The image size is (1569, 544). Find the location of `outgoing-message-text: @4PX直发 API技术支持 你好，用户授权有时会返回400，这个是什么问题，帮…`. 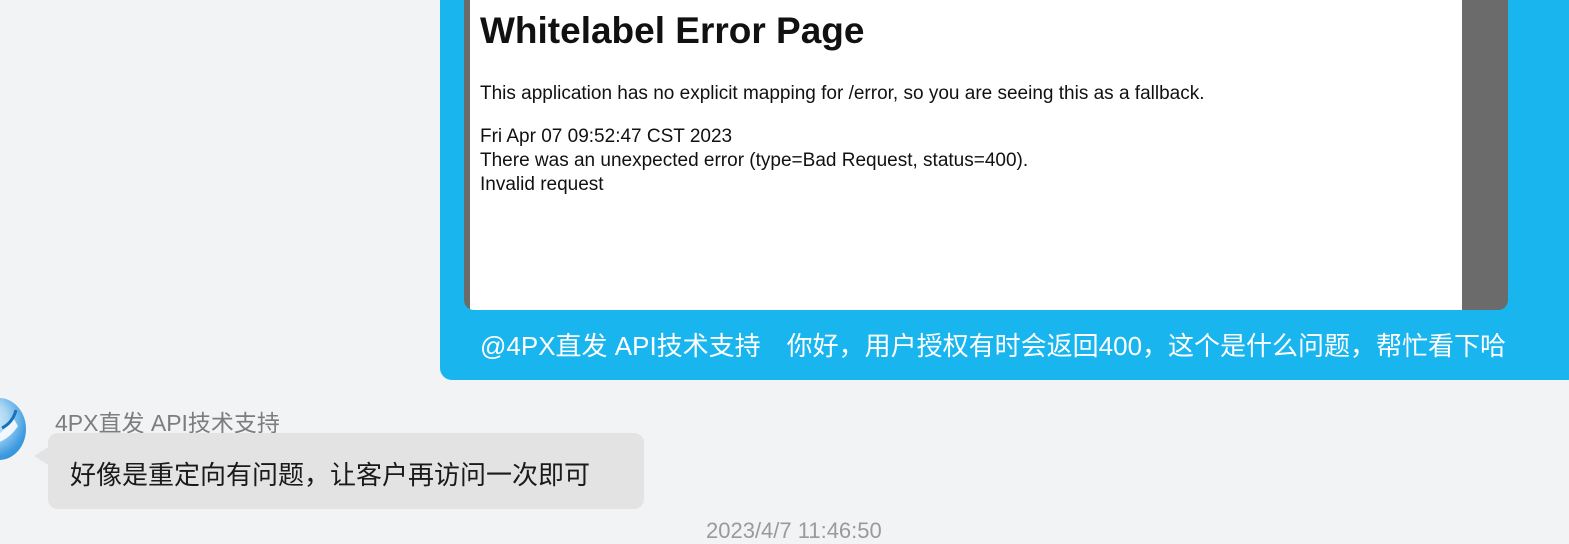

outgoing-message-text: @4PX直发 API技术支持 你好，用户授权有时会返回400，这个是什么问题，帮… is located at coordinates (993, 346).